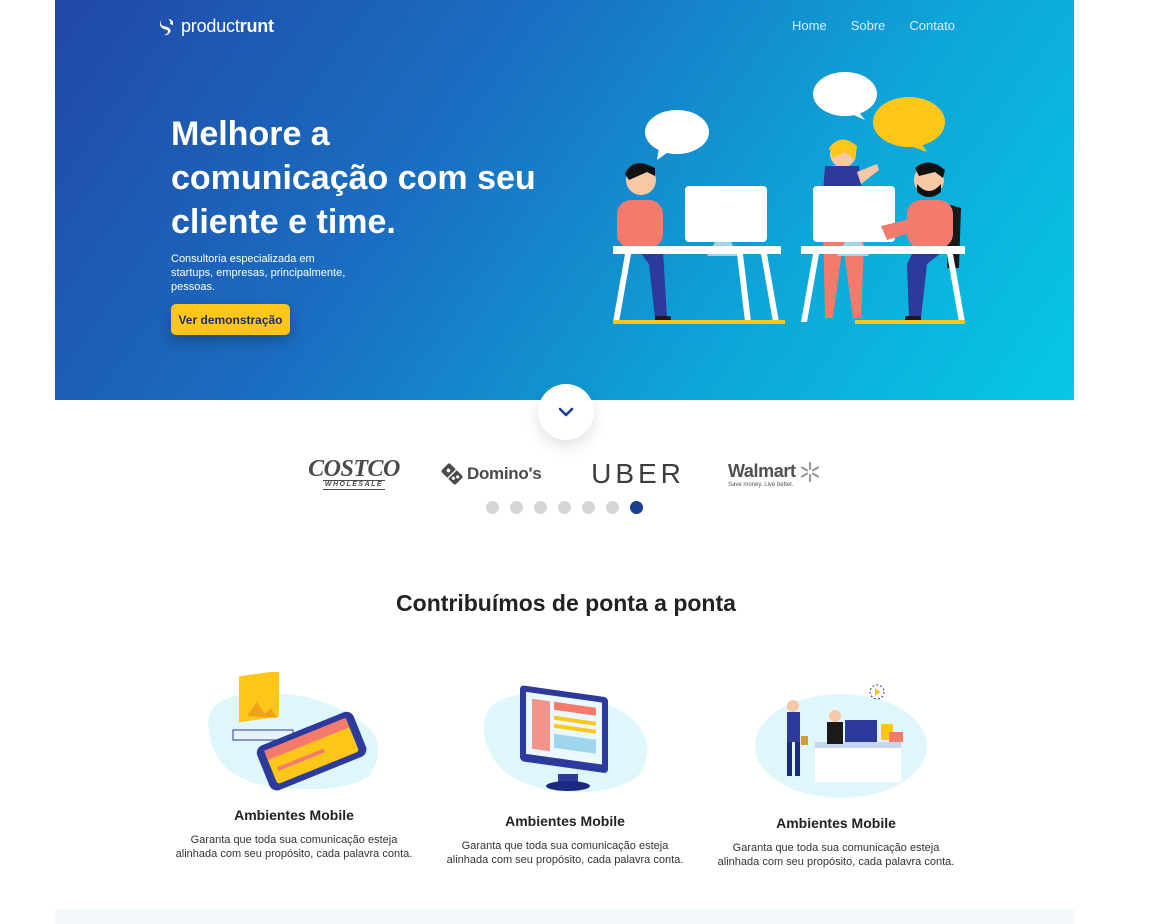 The image size is (1152, 924). What do you see at coordinates (566, 603) in the screenshot?
I see `section-title: Contribuímos de ponta a ponta` at bounding box center [566, 603].